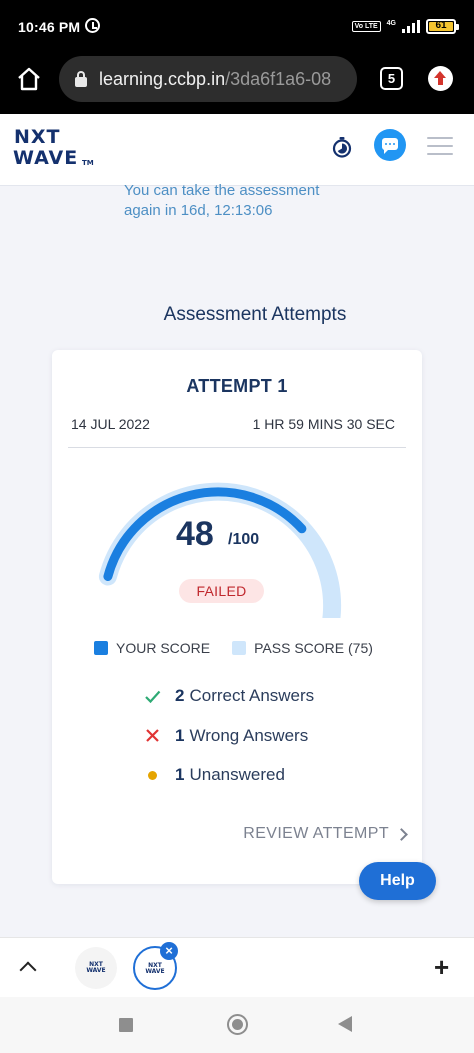 The image size is (474, 1053). I want to click on chevron-up-icon, so click(28, 970).